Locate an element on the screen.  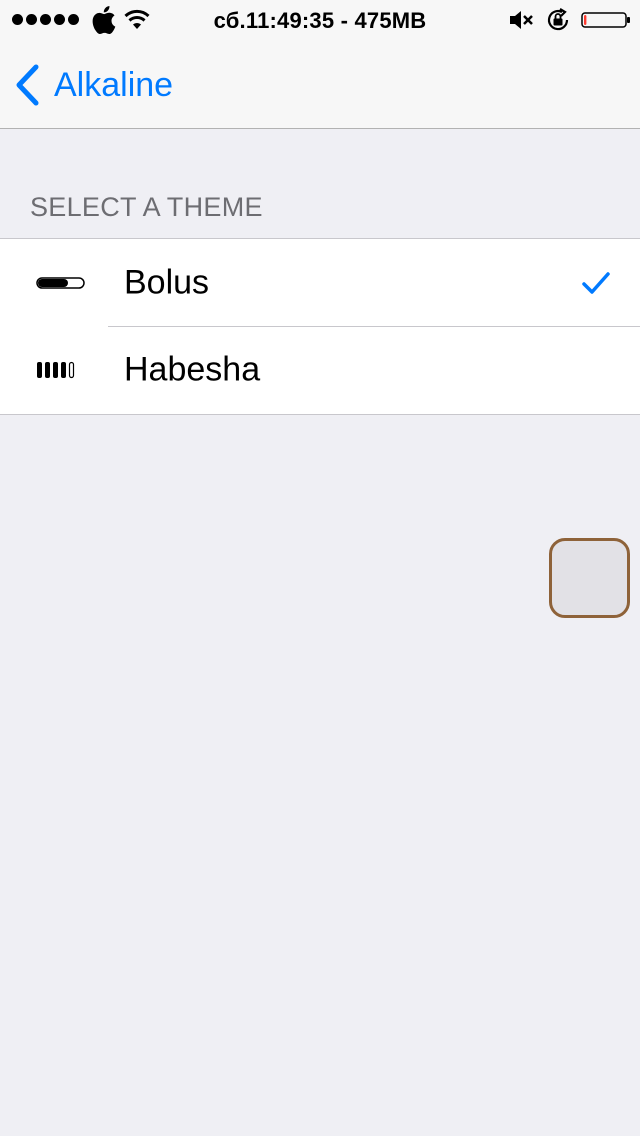
status-bar: сб.11:49:35 - 475MB is located at coordinates (320, 20).